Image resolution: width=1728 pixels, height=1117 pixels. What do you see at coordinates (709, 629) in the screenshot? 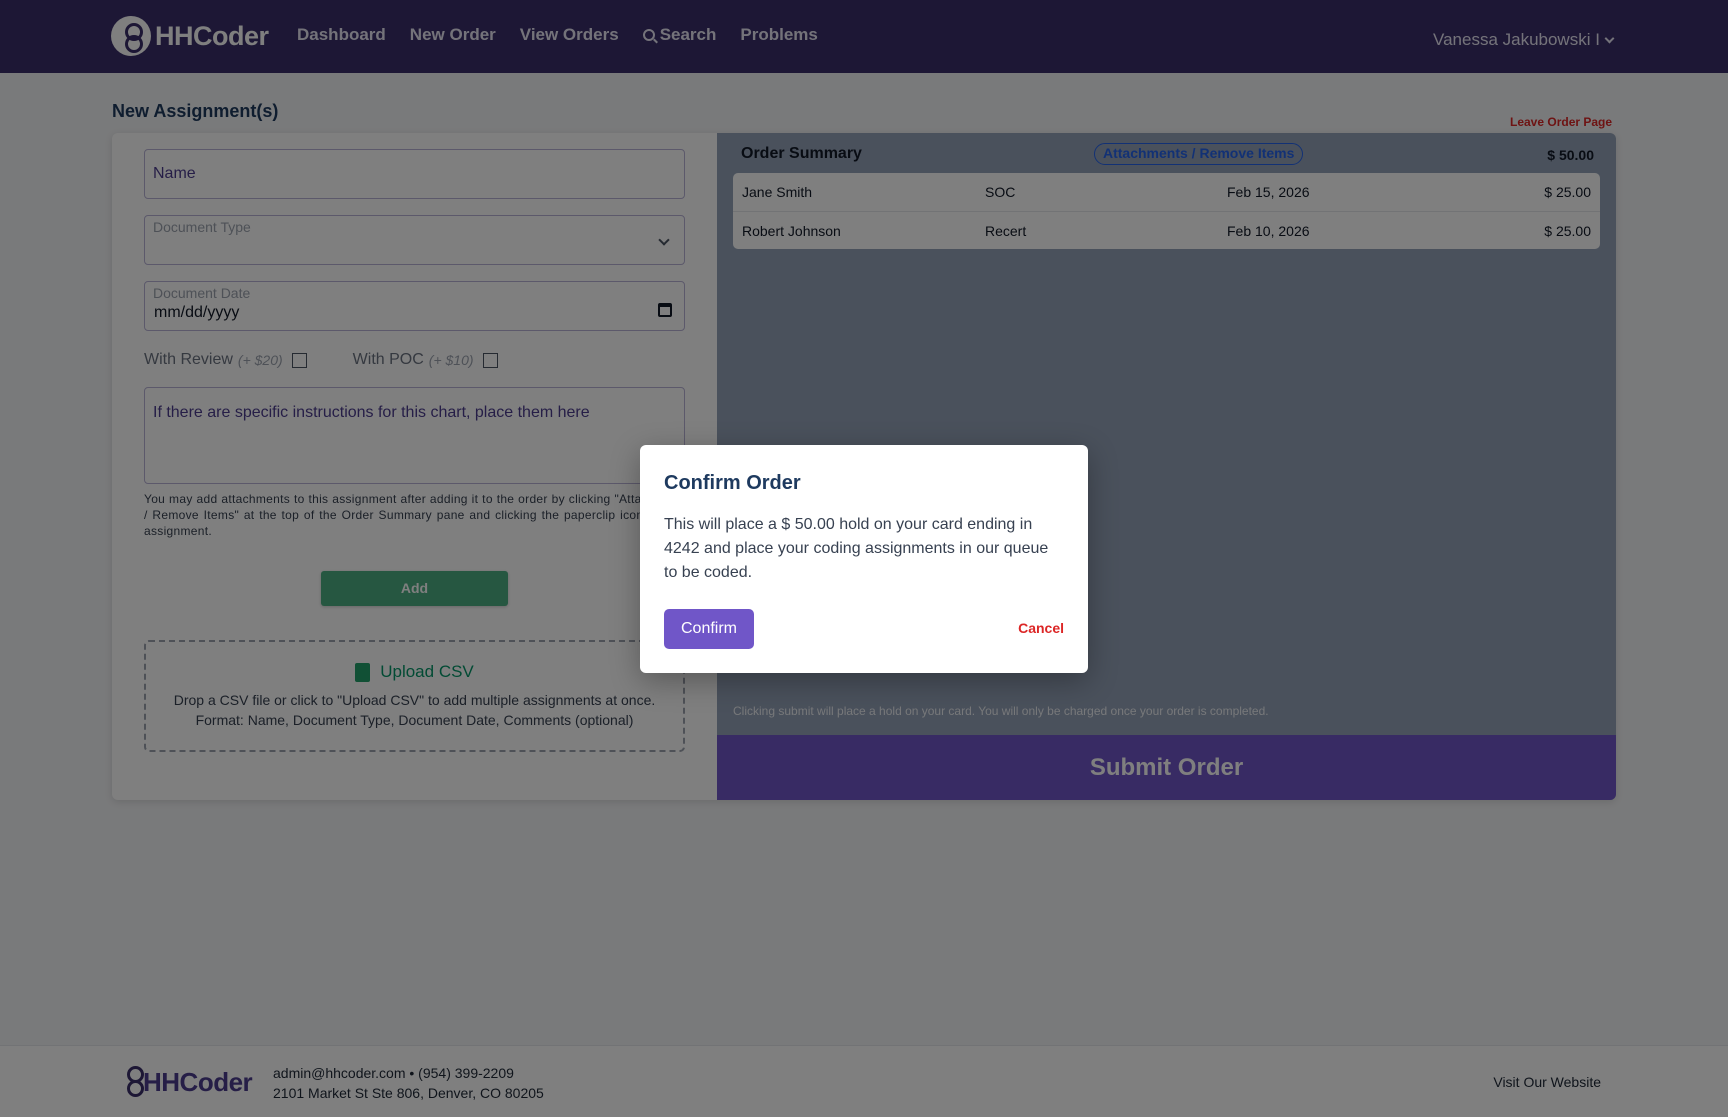
I see `confirm-button: Confirm` at bounding box center [709, 629].